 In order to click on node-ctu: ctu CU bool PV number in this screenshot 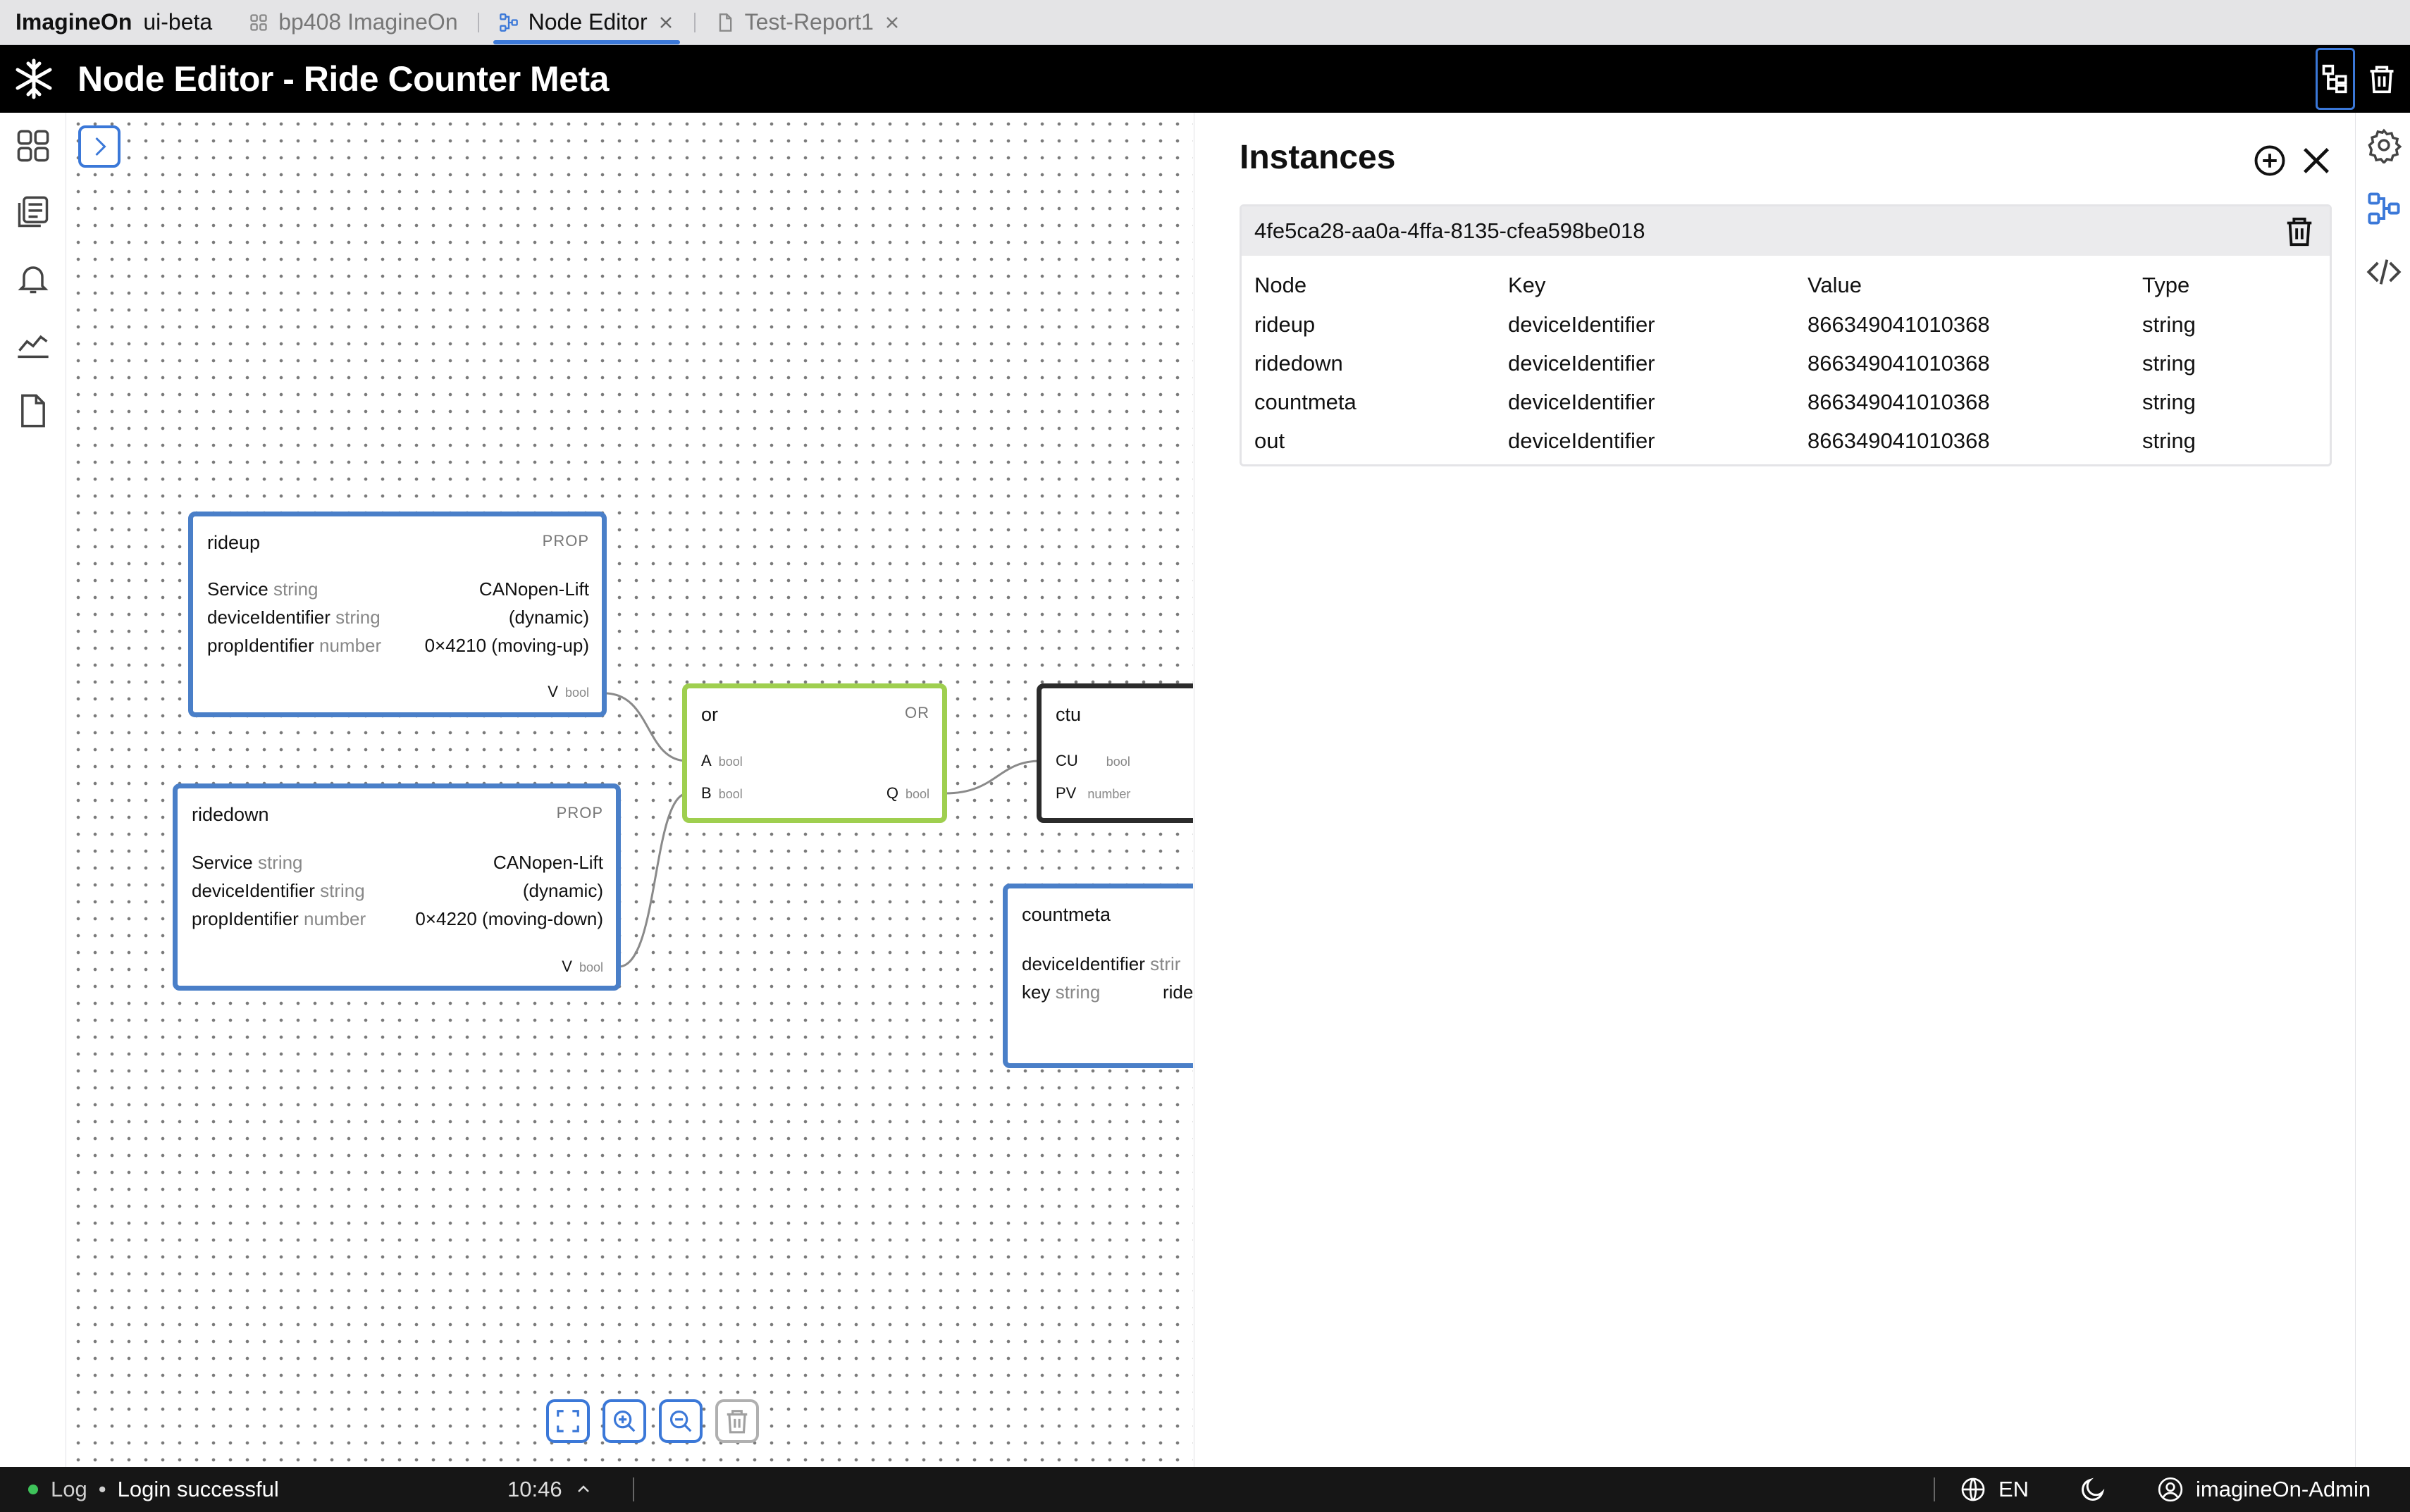, I will do `click(1115, 753)`.